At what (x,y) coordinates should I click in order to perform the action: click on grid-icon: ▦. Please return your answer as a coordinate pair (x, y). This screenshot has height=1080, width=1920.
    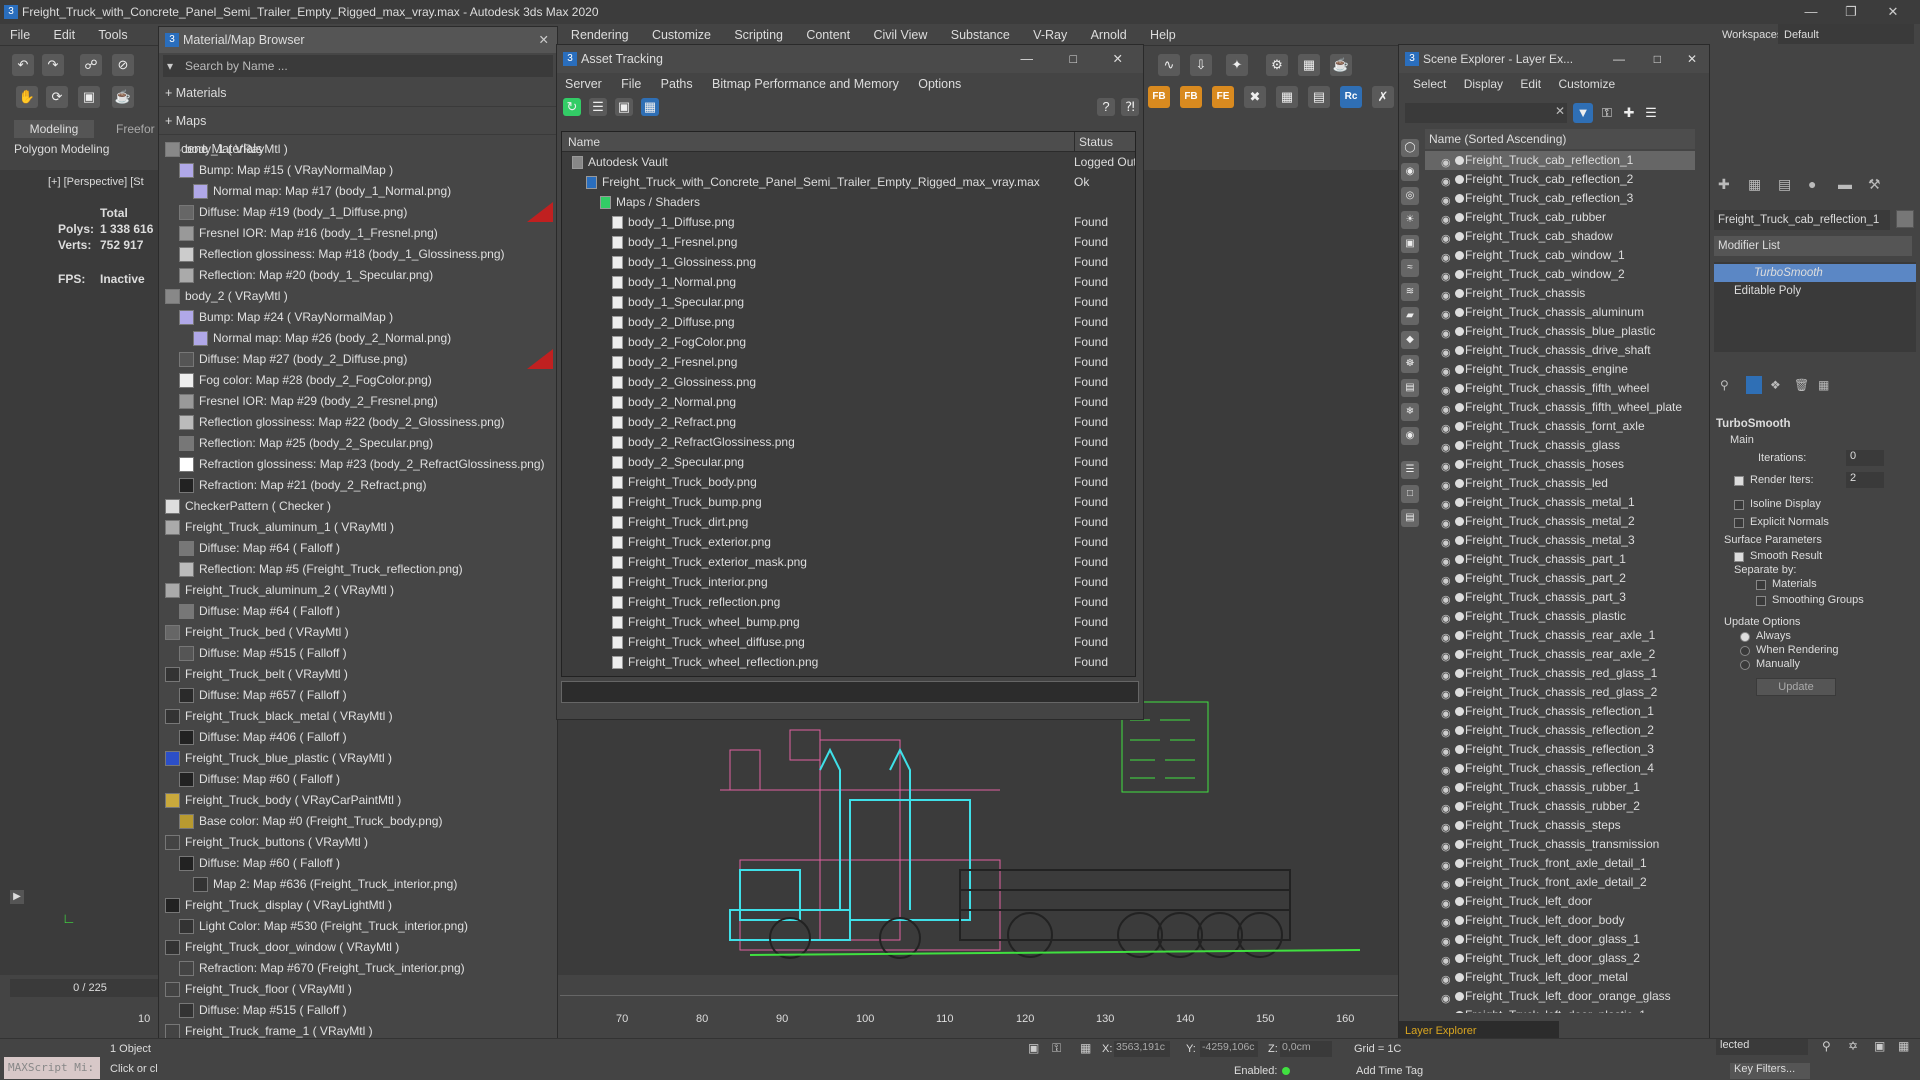
    Looking at the image, I should click on (1287, 97).